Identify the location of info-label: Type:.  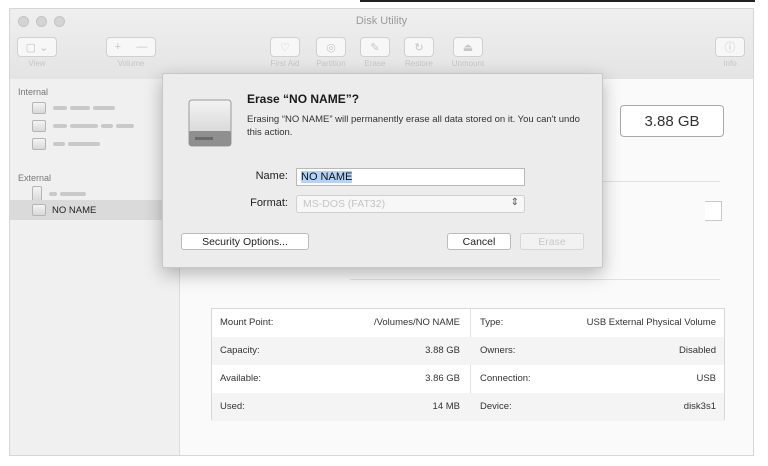
(492, 322).